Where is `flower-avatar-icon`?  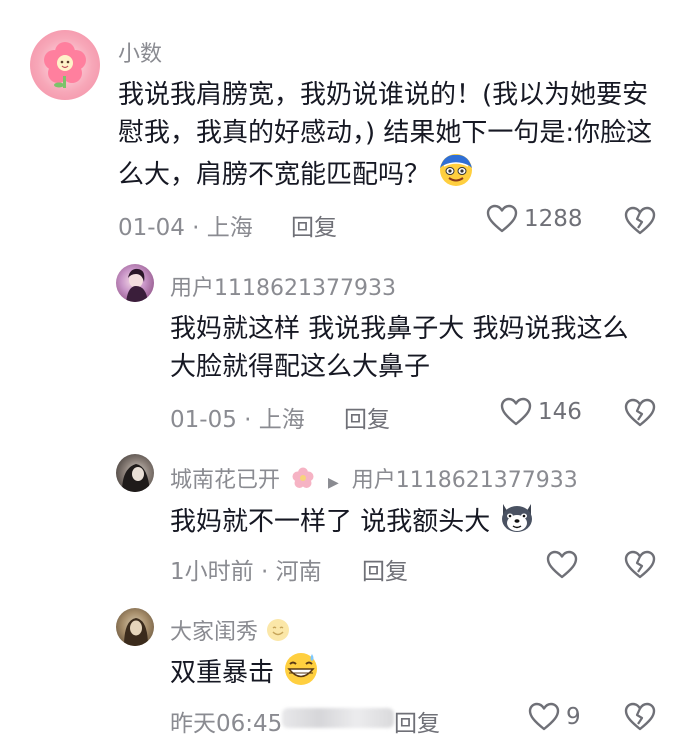
flower-avatar-icon is located at coordinates (65, 65).